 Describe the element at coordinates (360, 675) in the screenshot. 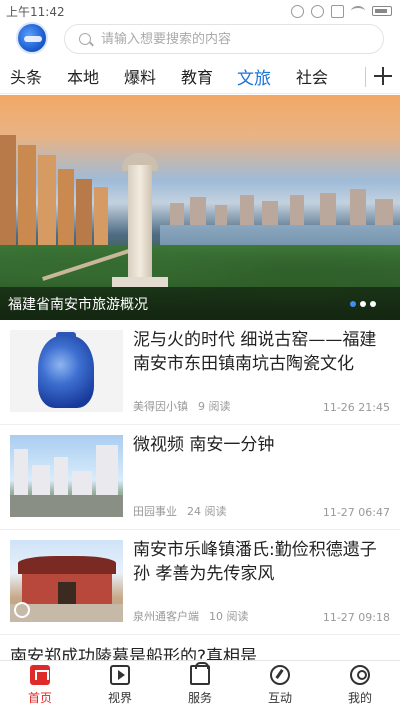

I see `user-icon` at that location.